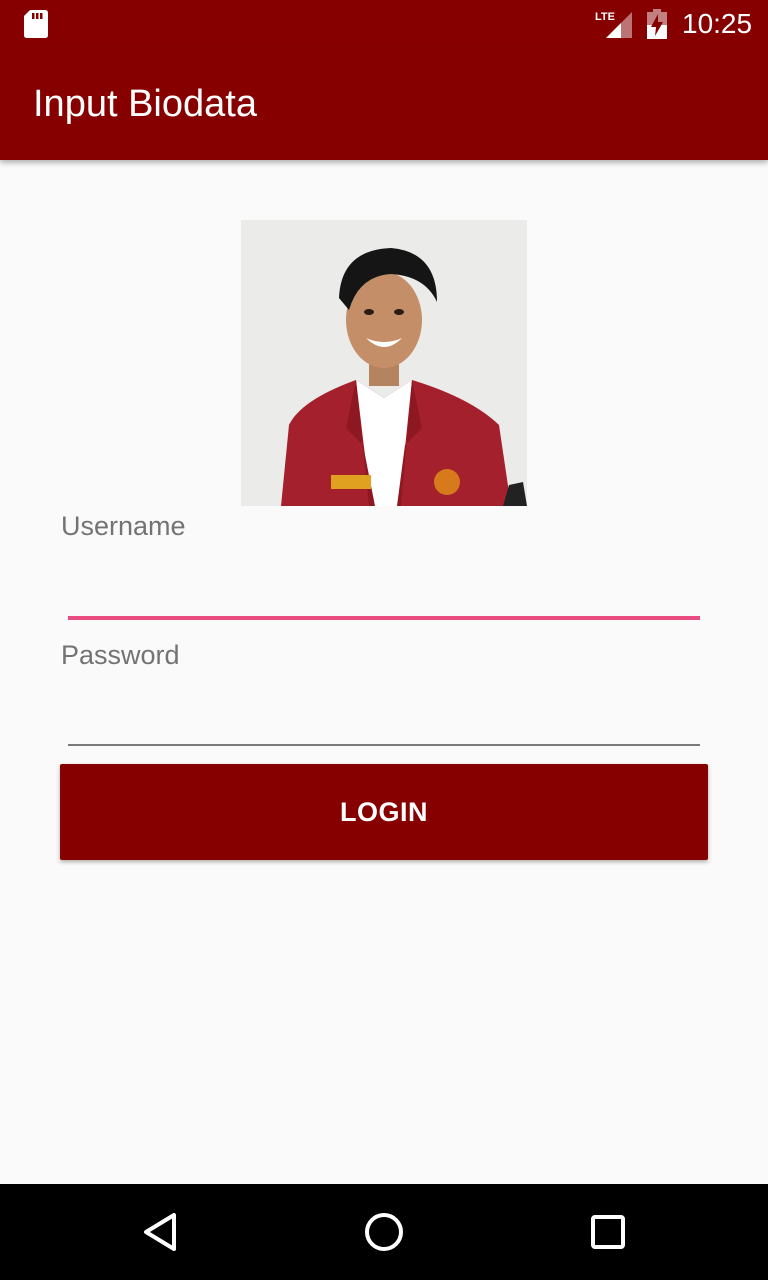 The height and width of the screenshot is (1280, 768). What do you see at coordinates (613, 24) in the screenshot?
I see `lte-signal-icon: LTE` at bounding box center [613, 24].